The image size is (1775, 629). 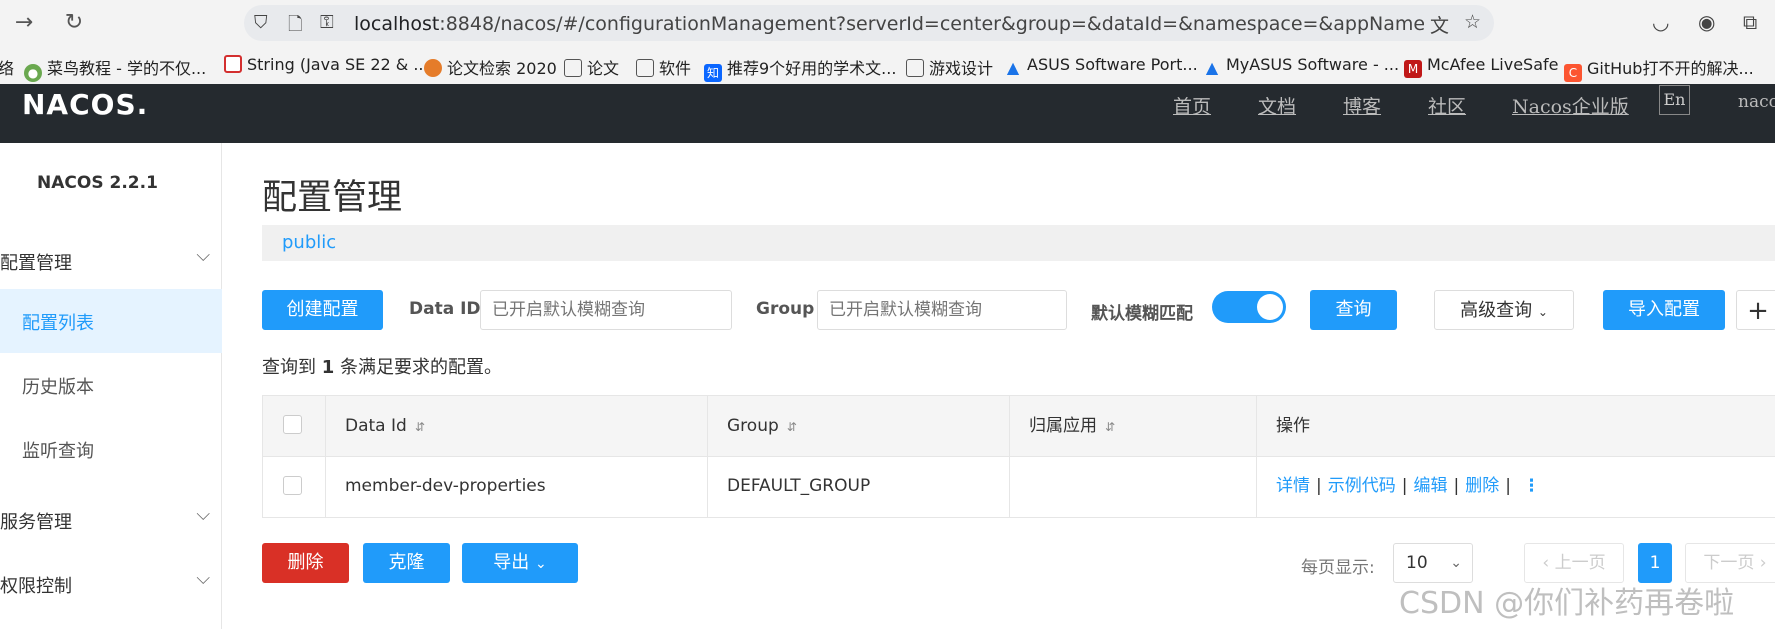 I want to click on bookmark-item: 络, so click(x=7, y=67).